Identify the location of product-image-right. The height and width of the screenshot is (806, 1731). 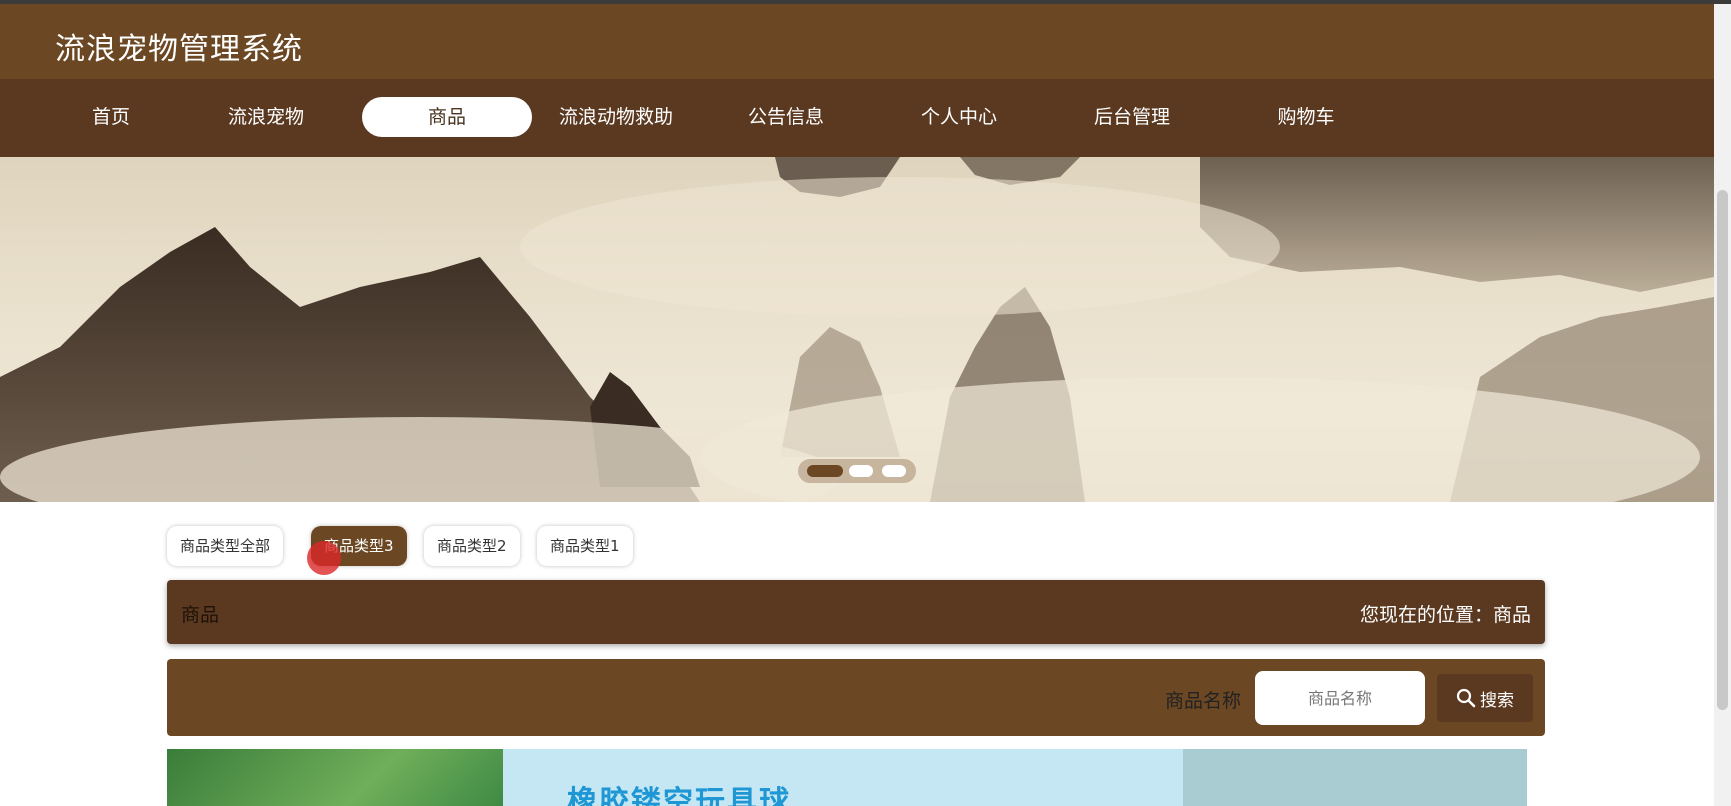
(1355, 777).